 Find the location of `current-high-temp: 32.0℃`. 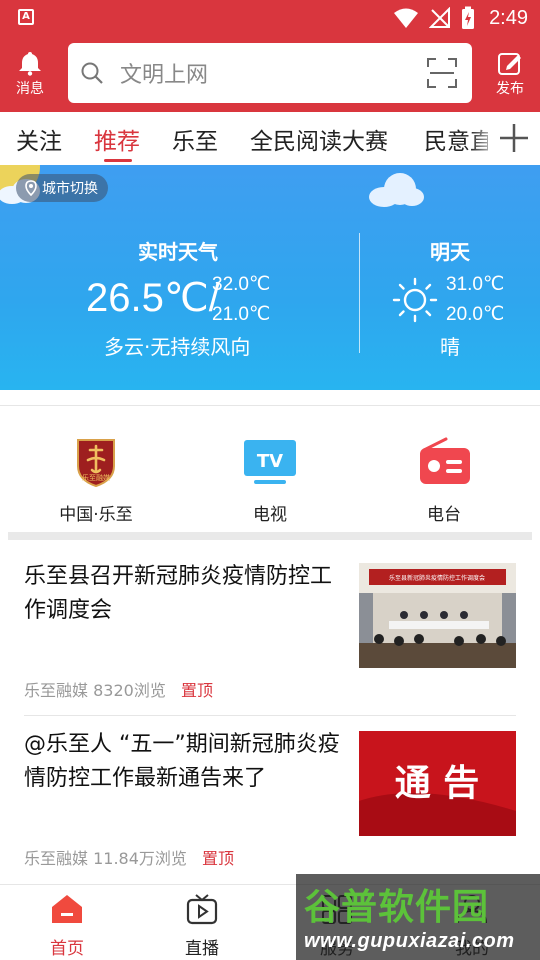

current-high-temp: 32.0℃ is located at coordinates (241, 284).